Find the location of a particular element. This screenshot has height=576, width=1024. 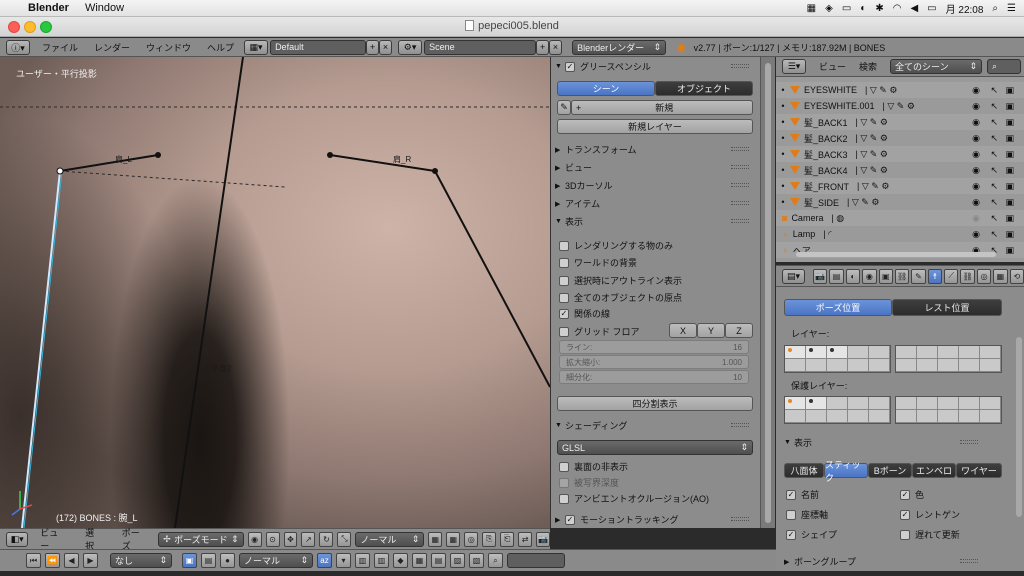

window-menu: Window is located at coordinates (104, 8).